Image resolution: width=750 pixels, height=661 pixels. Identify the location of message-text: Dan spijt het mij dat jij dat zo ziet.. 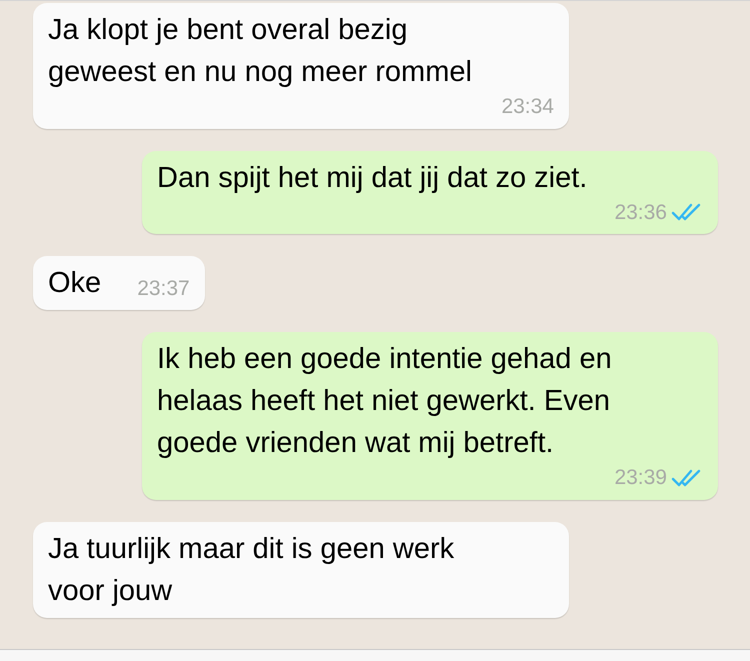
(372, 178).